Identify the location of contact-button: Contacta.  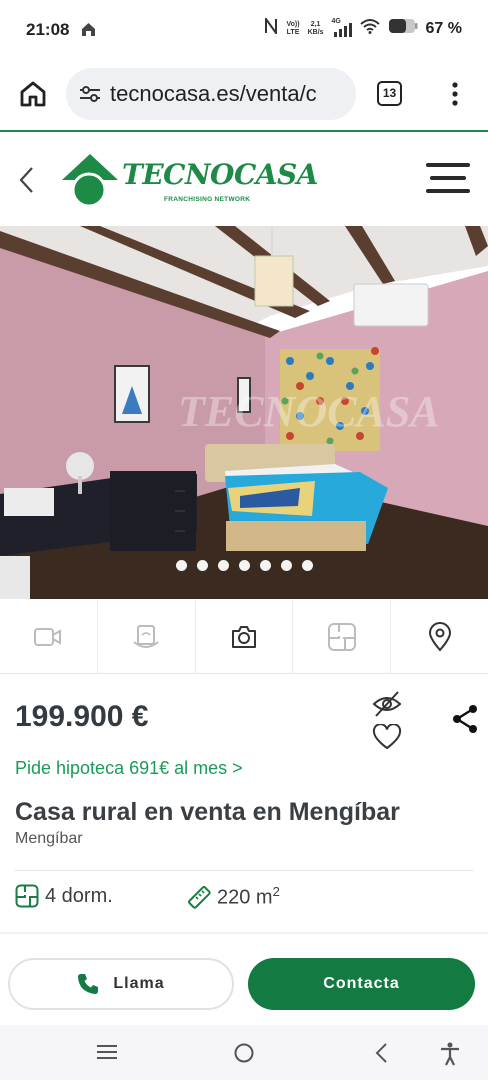
(361, 984).